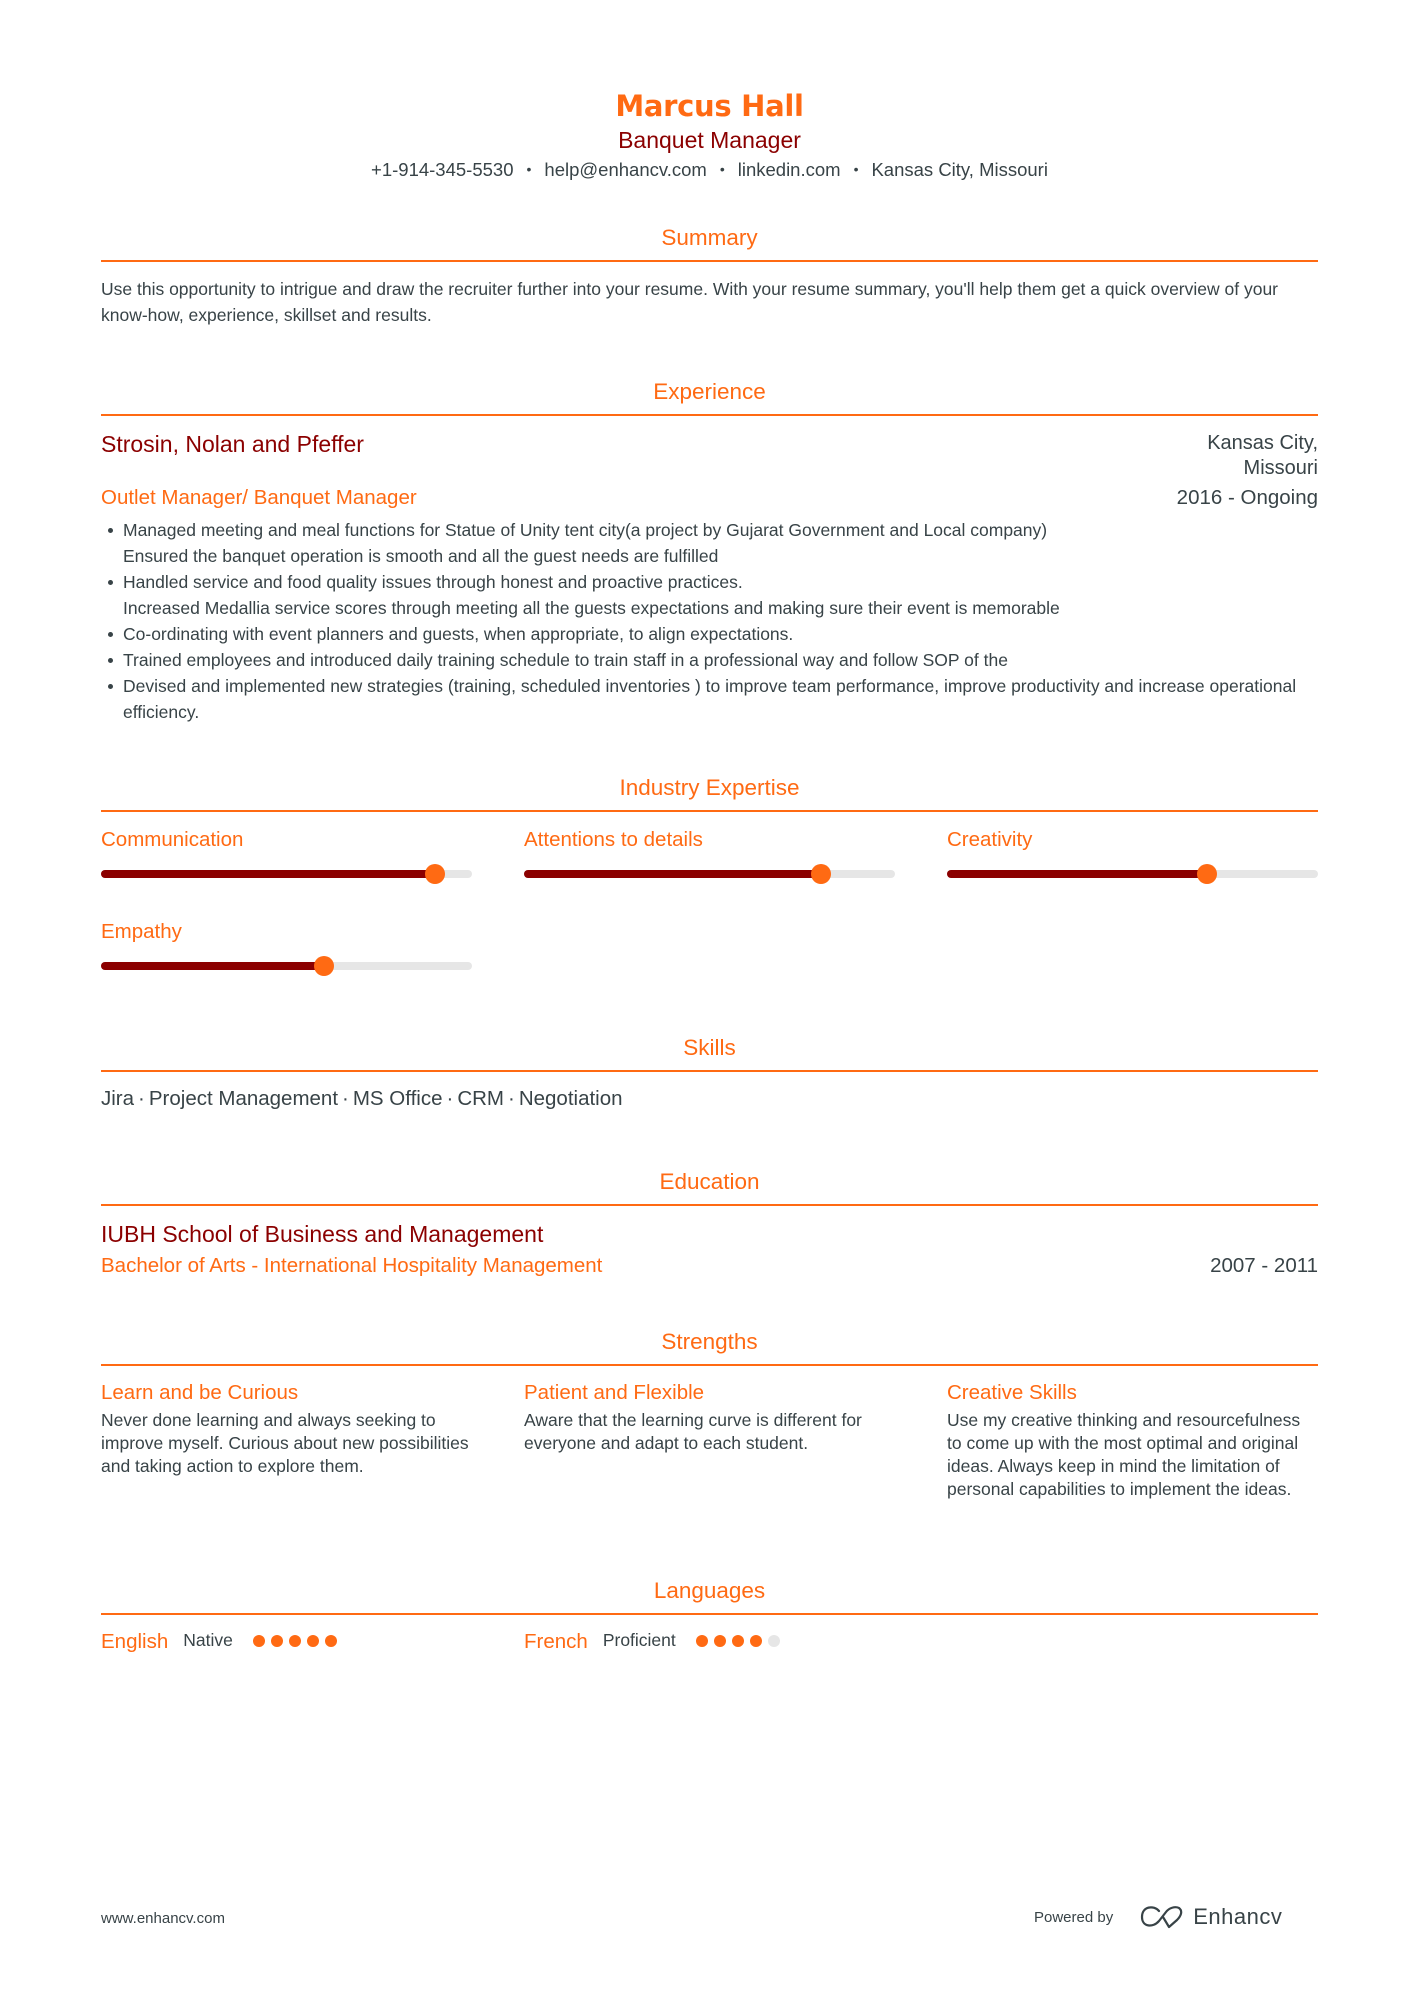 This screenshot has height=1995, width=1410. Describe the element at coordinates (1238, 1916) in the screenshot. I see `enhancv-brand-name: Enhancv` at that location.